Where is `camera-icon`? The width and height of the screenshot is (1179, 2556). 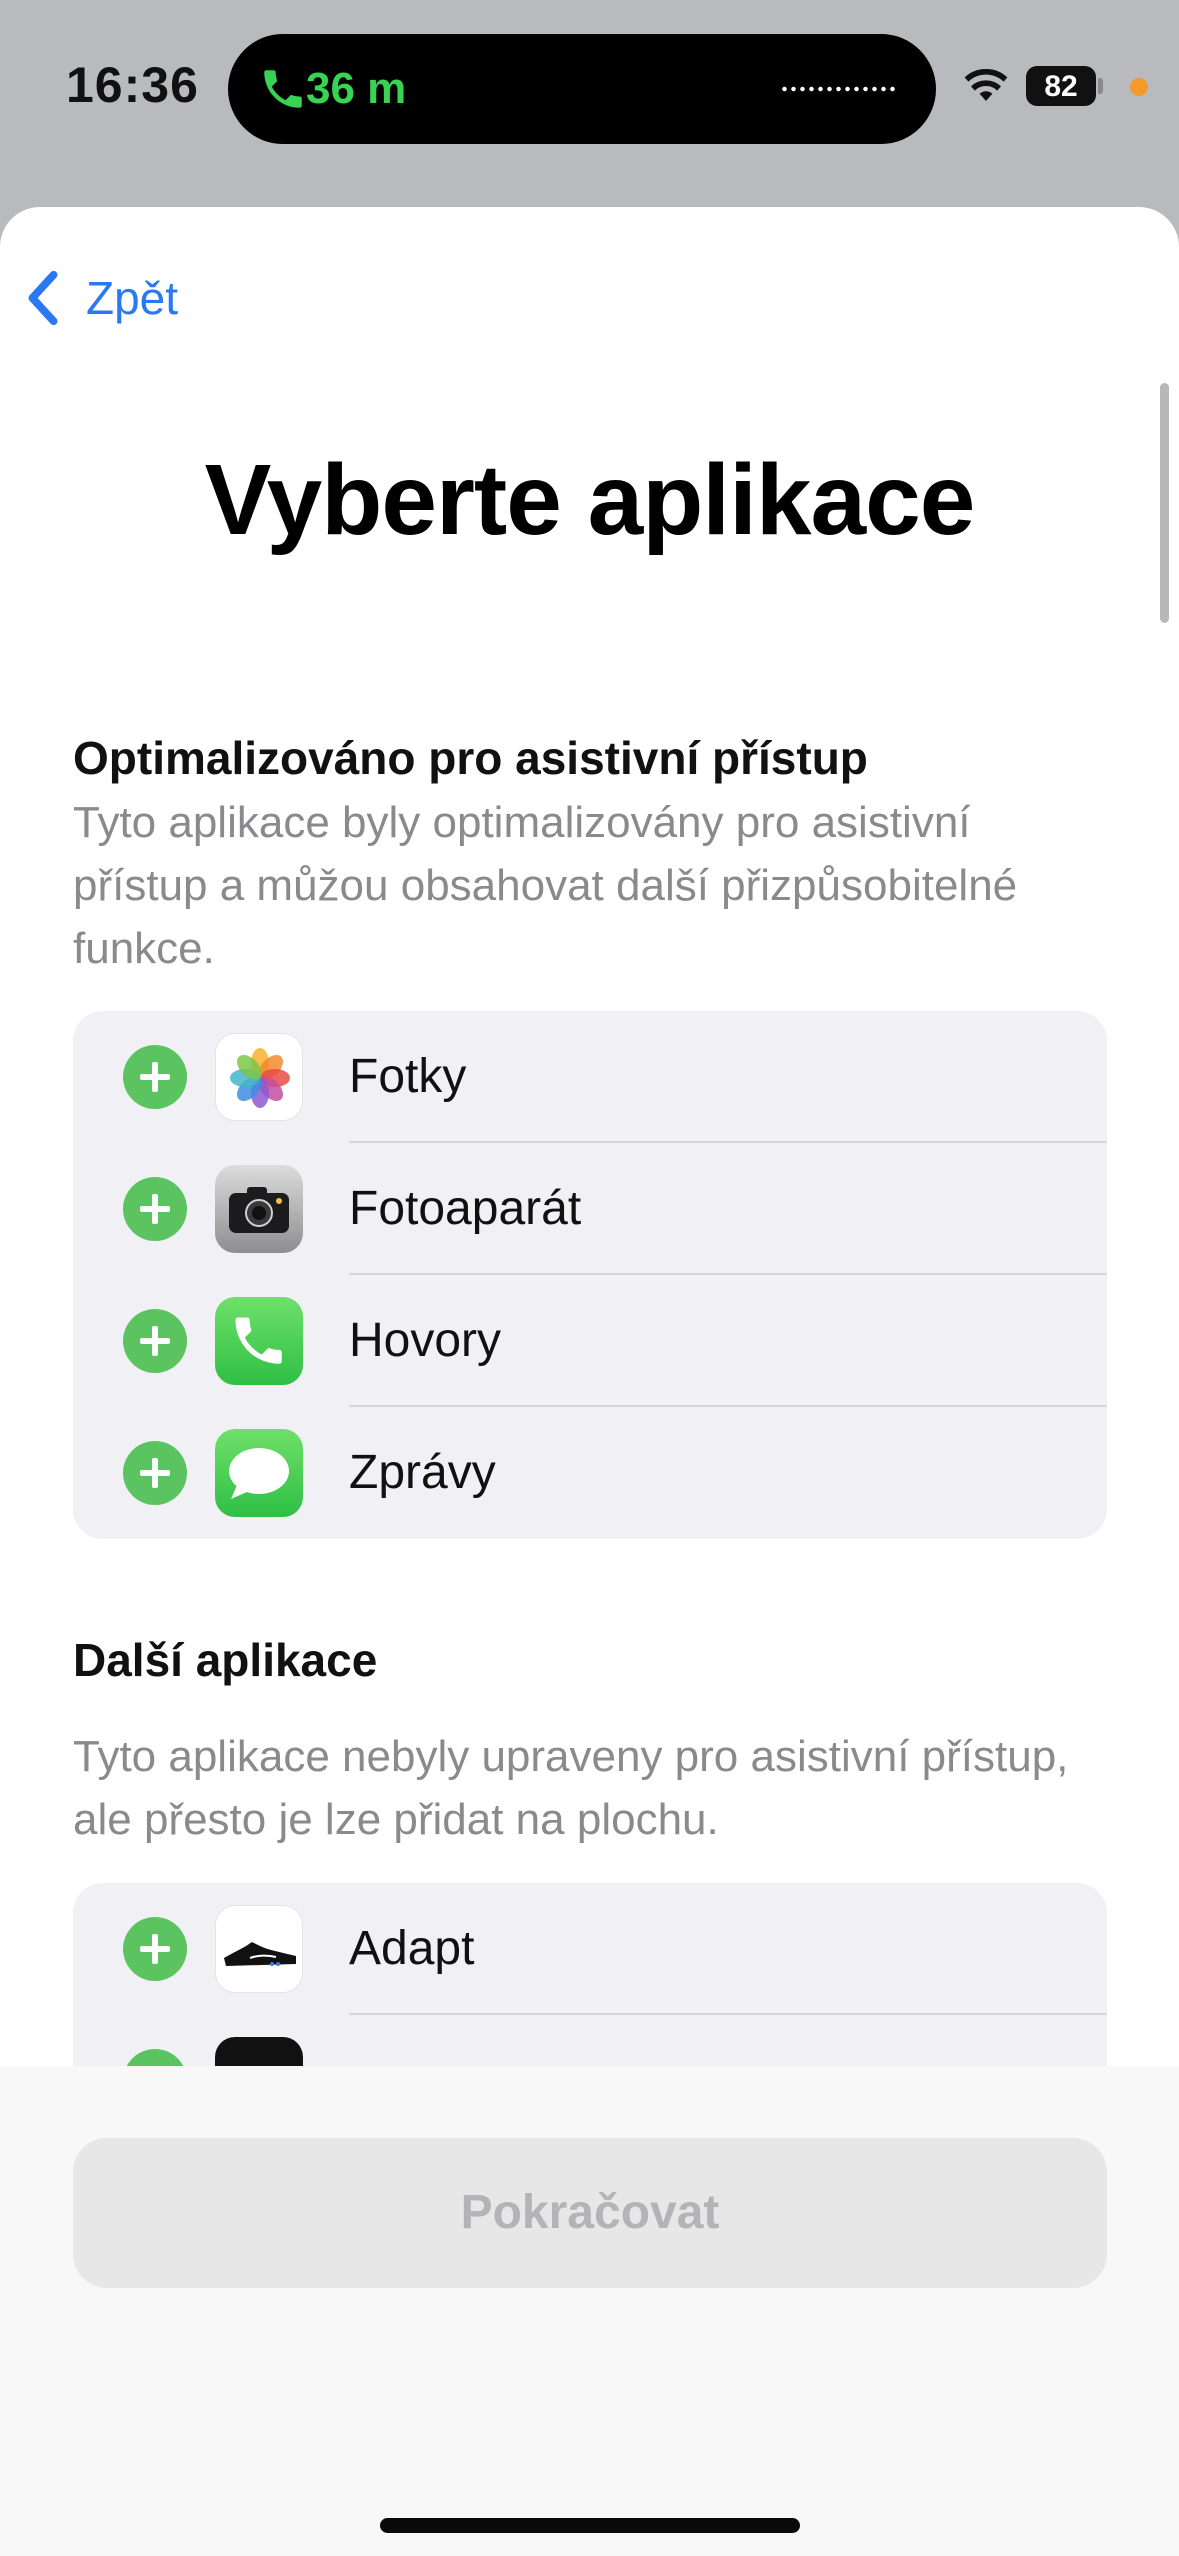 camera-icon is located at coordinates (259, 1209).